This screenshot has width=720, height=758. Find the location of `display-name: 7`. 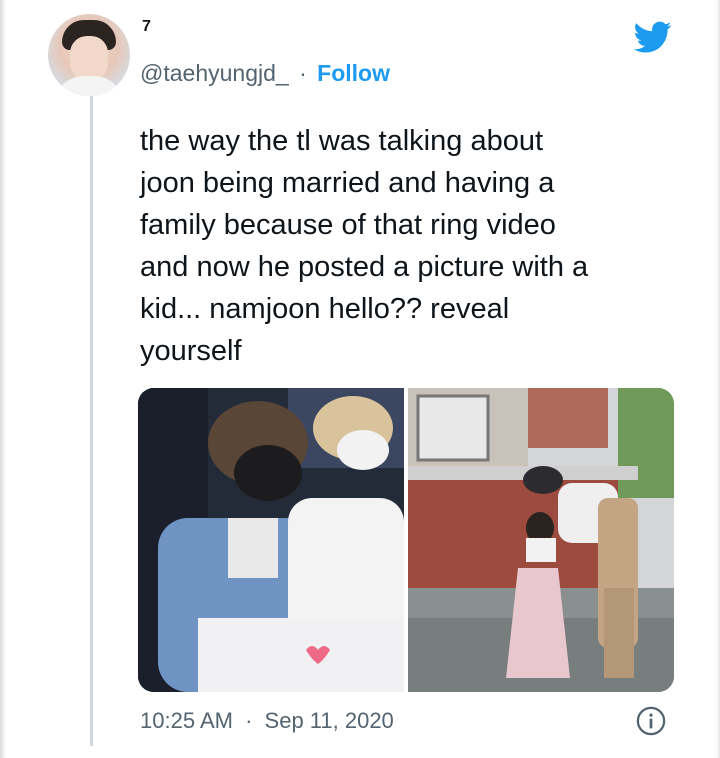

display-name: 7 is located at coordinates (146, 27).